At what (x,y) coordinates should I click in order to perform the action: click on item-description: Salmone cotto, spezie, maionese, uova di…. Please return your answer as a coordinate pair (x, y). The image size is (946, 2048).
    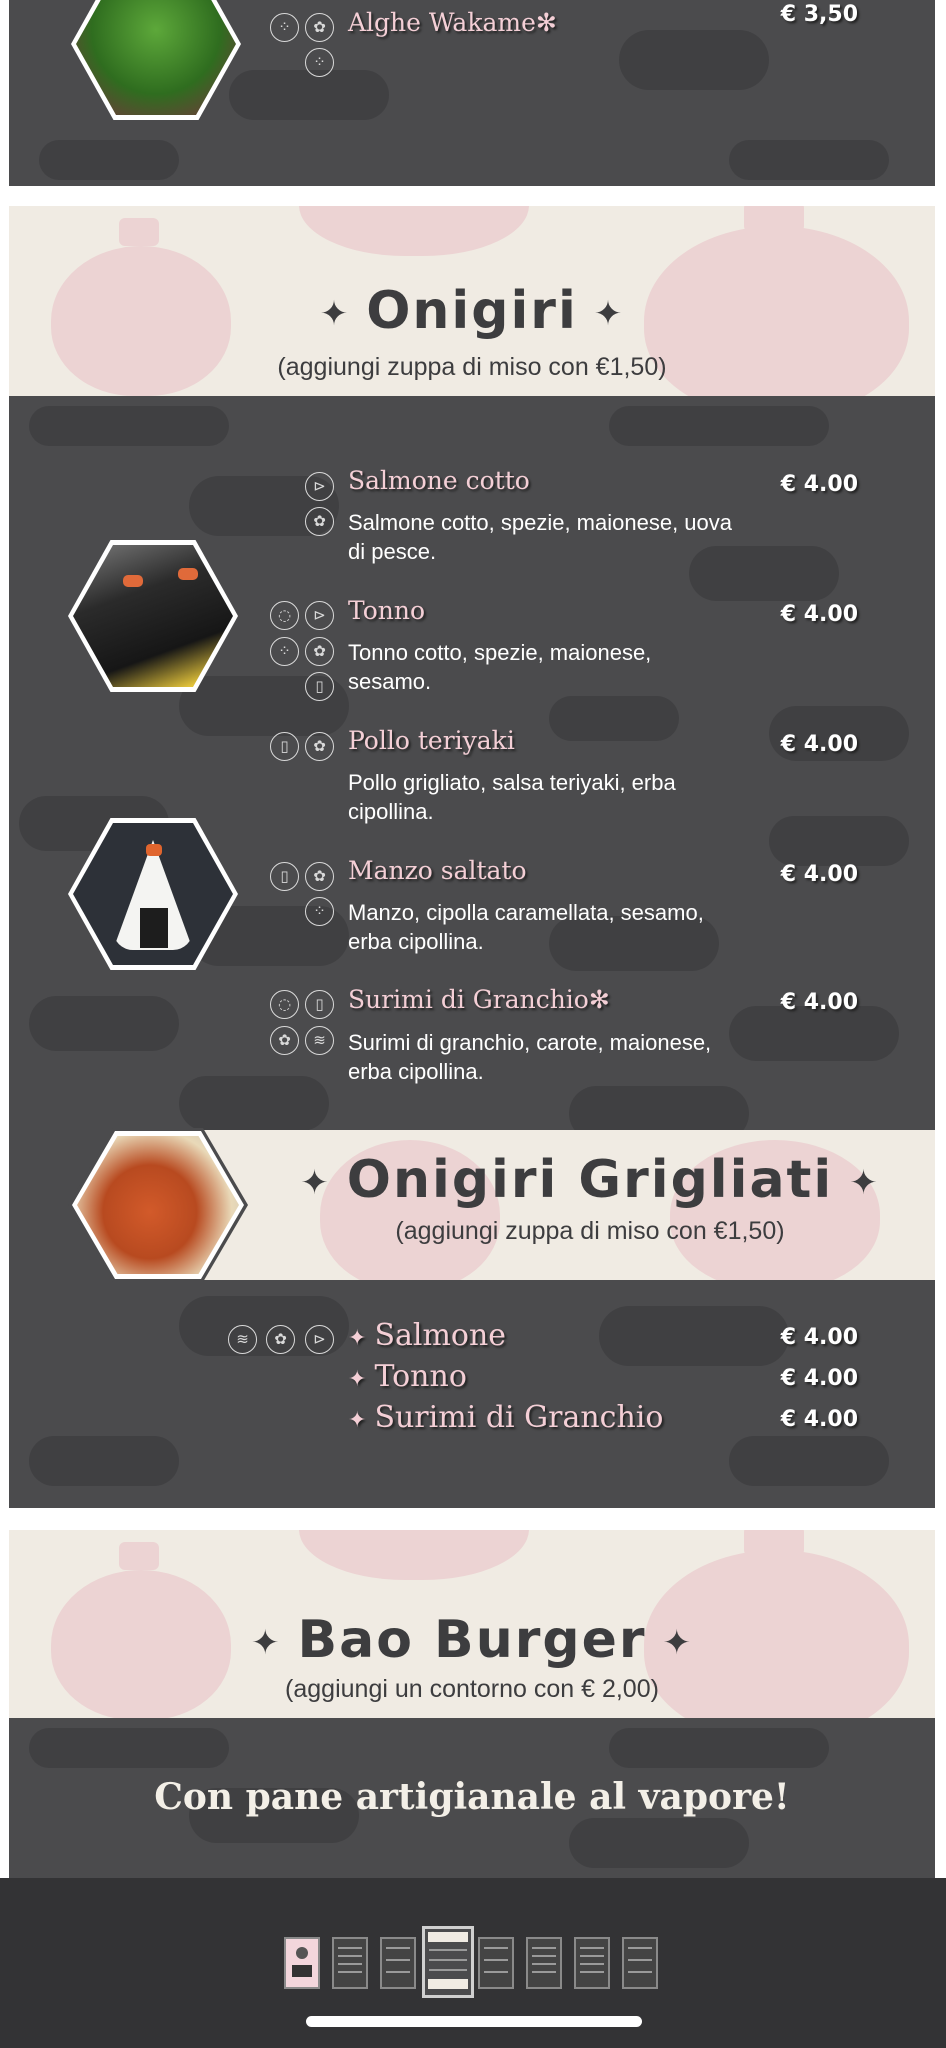
    Looking at the image, I should click on (540, 537).